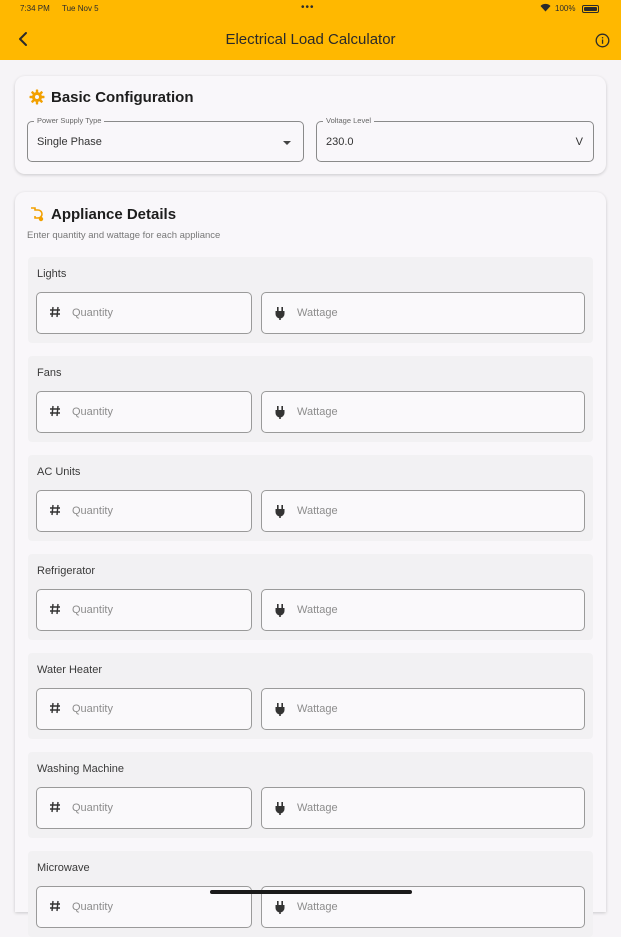  Describe the element at coordinates (423, 610) in the screenshot. I see `wattage-input-refrigerator: Wattage` at that location.